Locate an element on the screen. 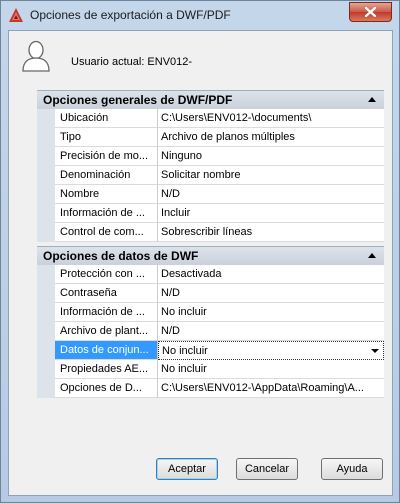  property-row: Información de ... No incluir is located at coordinates (210, 312).